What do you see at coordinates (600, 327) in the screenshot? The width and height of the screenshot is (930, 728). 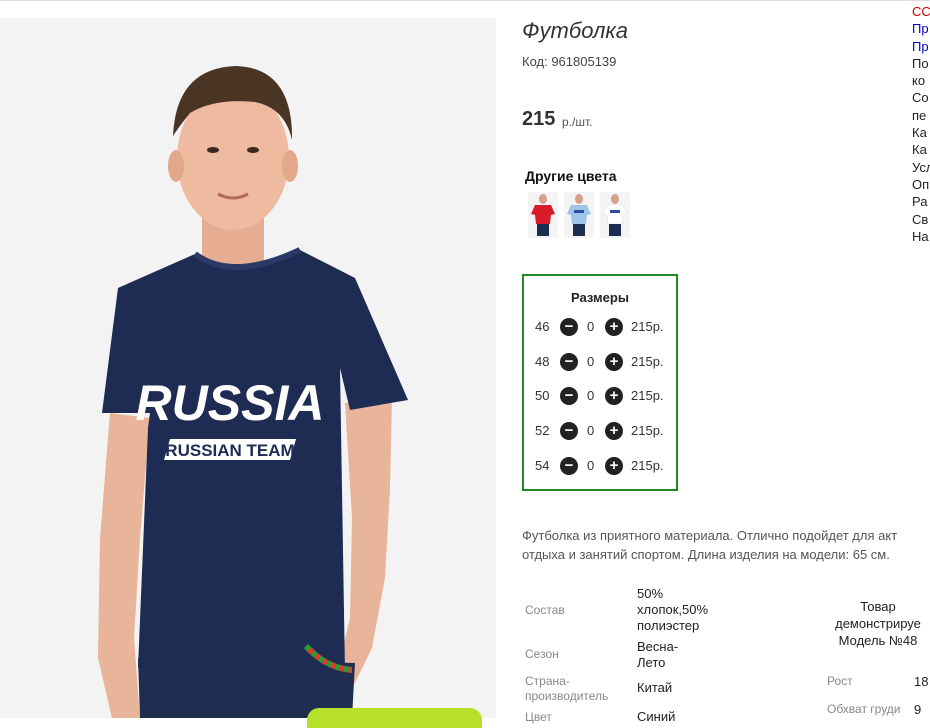 I see `size-row-46: 46 − 0 + 215р.` at bounding box center [600, 327].